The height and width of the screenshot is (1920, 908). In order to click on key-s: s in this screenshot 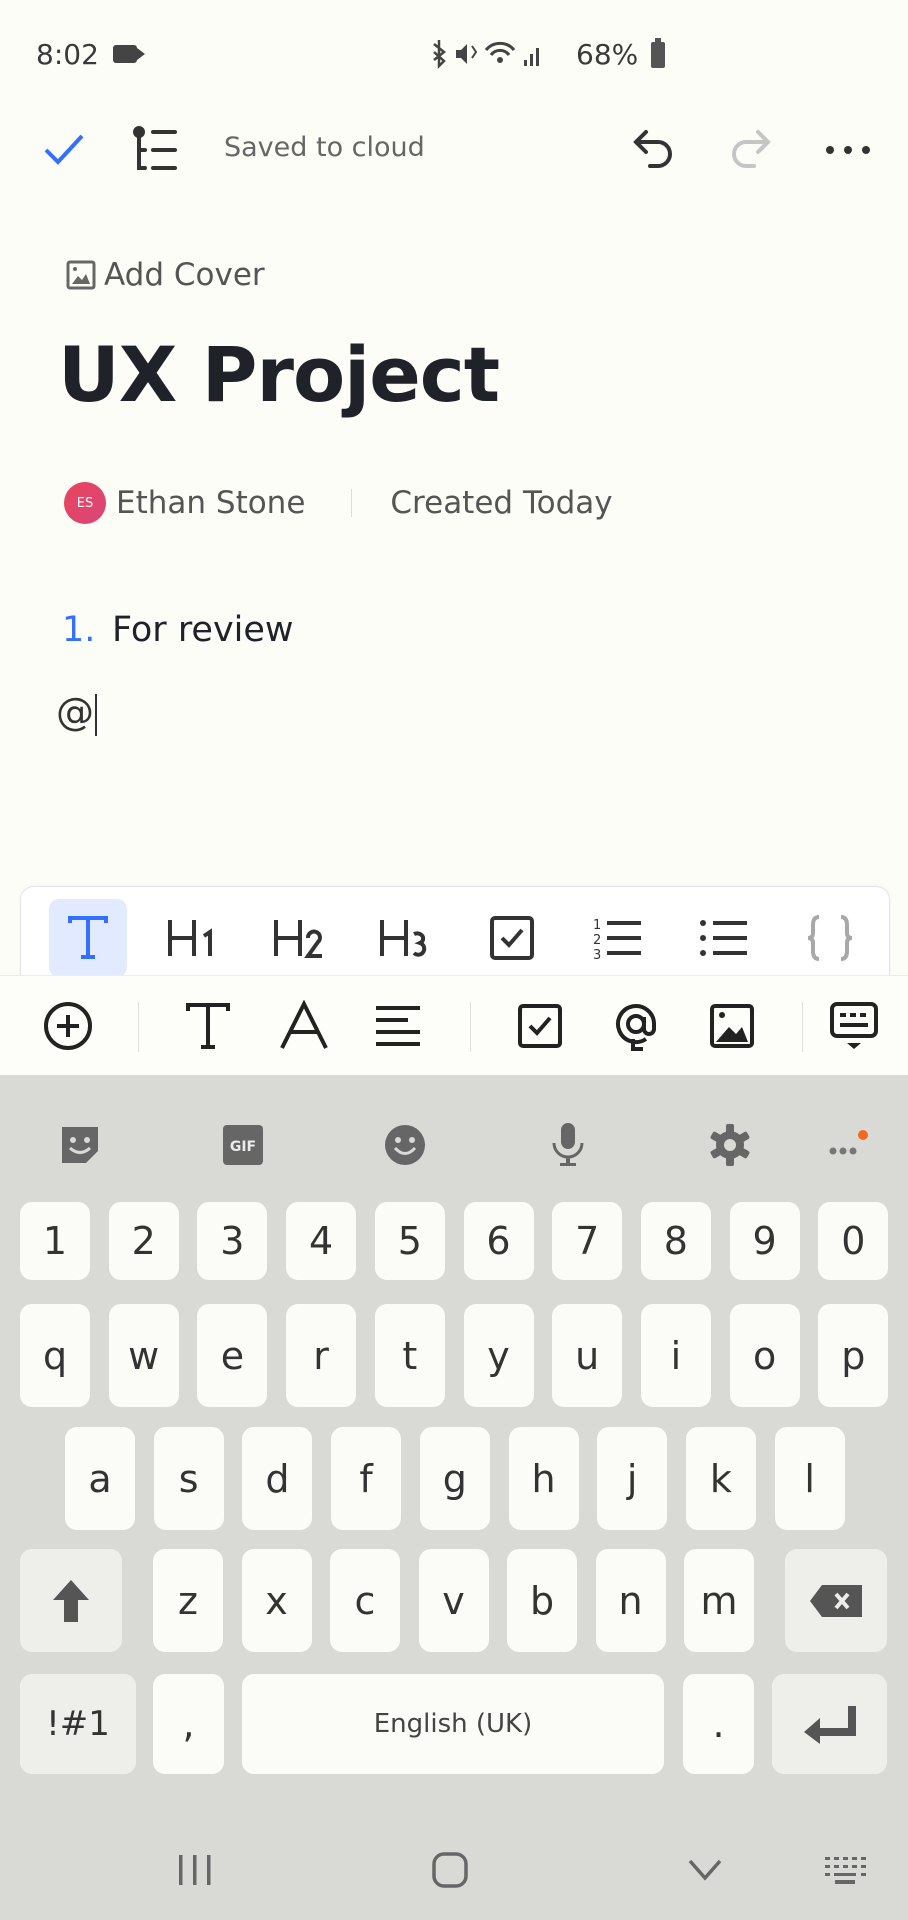, I will do `click(188, 1478)`.